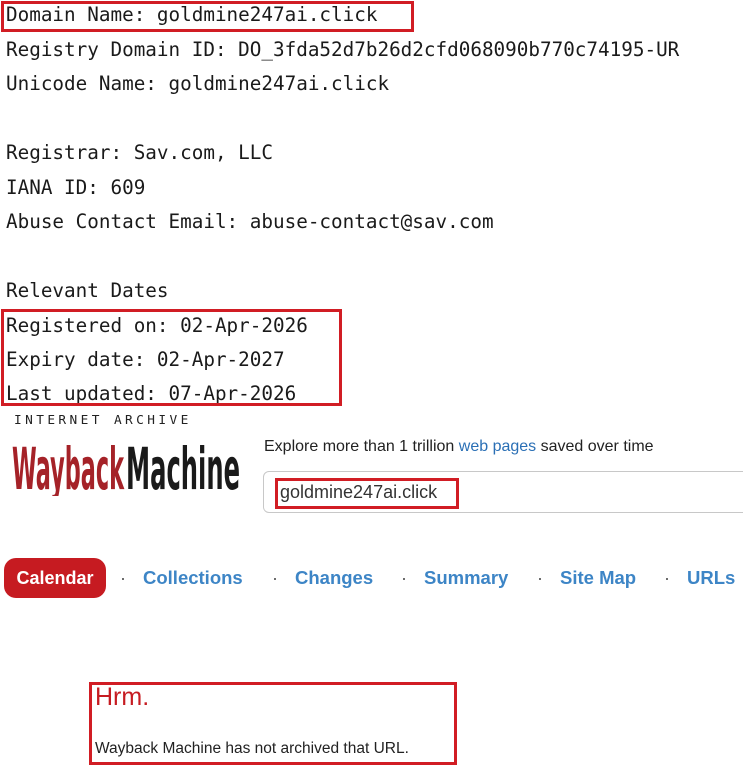 This screenshot has width=743, height=766. Describe the element at coordinates (193, 578) in the screenshot. I see `tab-collections: Collections` at that location.